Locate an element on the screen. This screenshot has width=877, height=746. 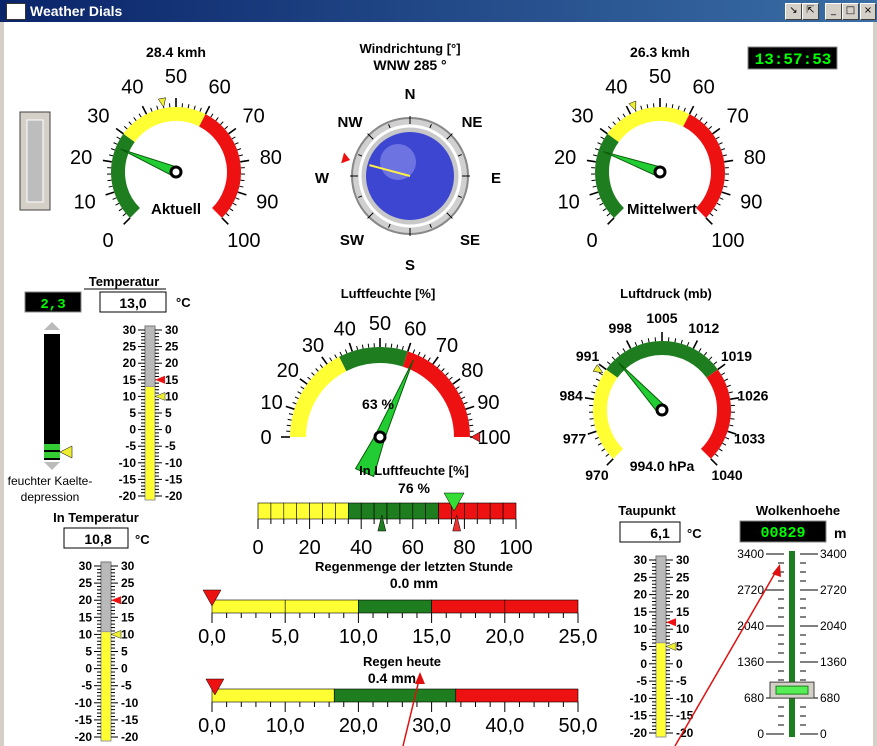
thermo-label-left-7: -5 is located at coordinates (86, 686).